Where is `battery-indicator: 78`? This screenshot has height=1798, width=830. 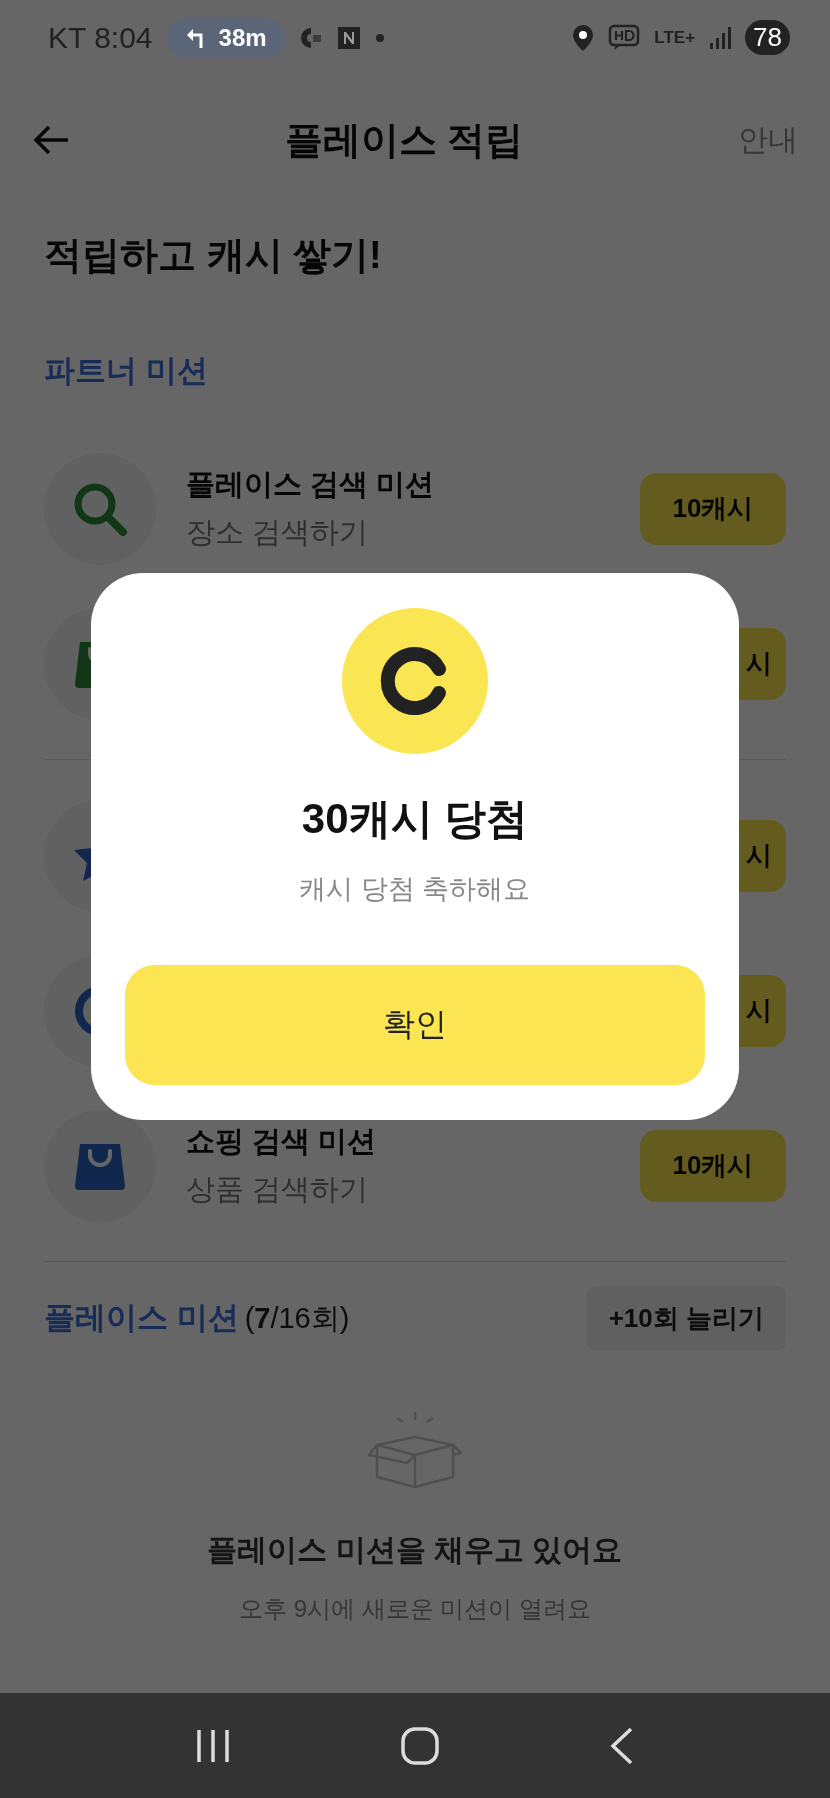
battery-indicator: 78 is located at coordinates (767, 37).